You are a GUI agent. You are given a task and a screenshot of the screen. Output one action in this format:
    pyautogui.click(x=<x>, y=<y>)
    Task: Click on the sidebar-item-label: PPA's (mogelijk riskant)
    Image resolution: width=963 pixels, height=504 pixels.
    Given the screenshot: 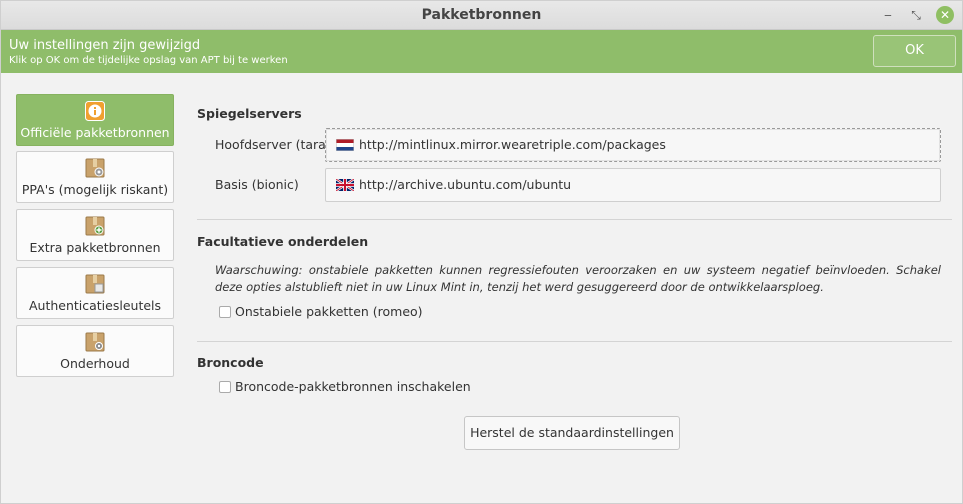 What is the action you would take?
    pyautogui.click(x=95, y=189)
    